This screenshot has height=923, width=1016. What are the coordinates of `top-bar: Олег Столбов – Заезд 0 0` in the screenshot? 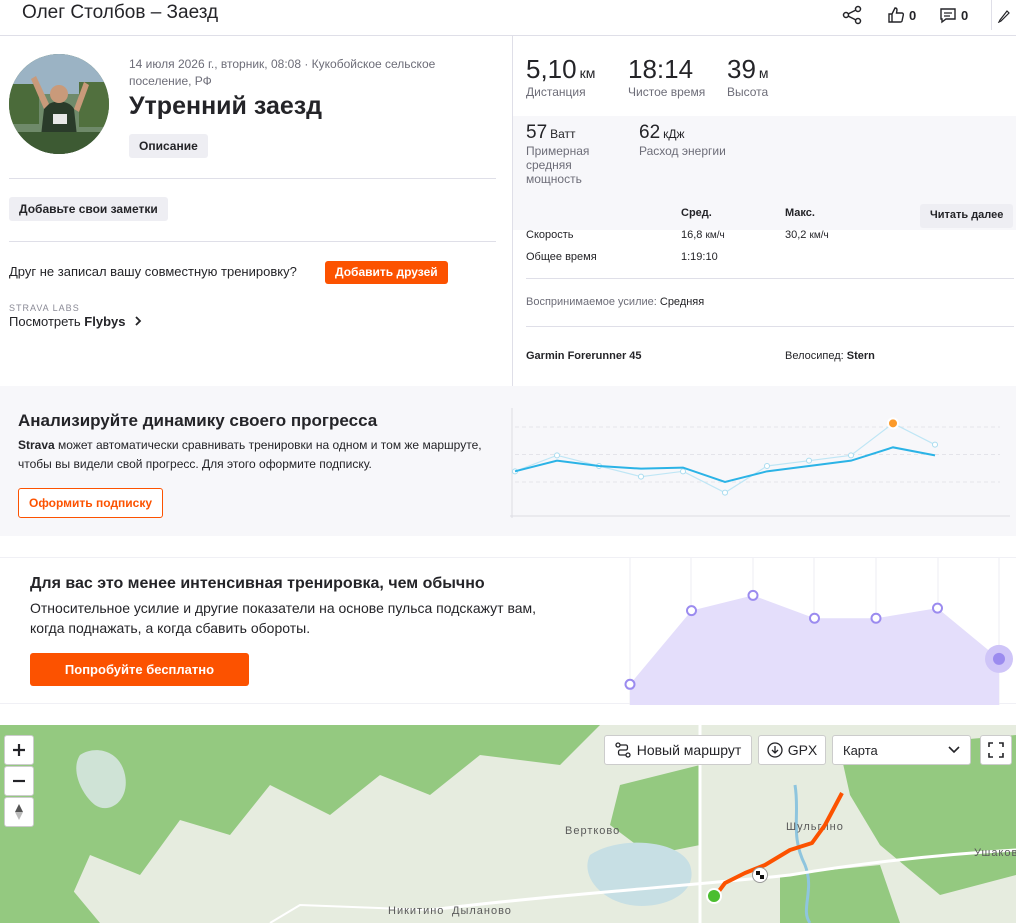 It's located at (508, 18).